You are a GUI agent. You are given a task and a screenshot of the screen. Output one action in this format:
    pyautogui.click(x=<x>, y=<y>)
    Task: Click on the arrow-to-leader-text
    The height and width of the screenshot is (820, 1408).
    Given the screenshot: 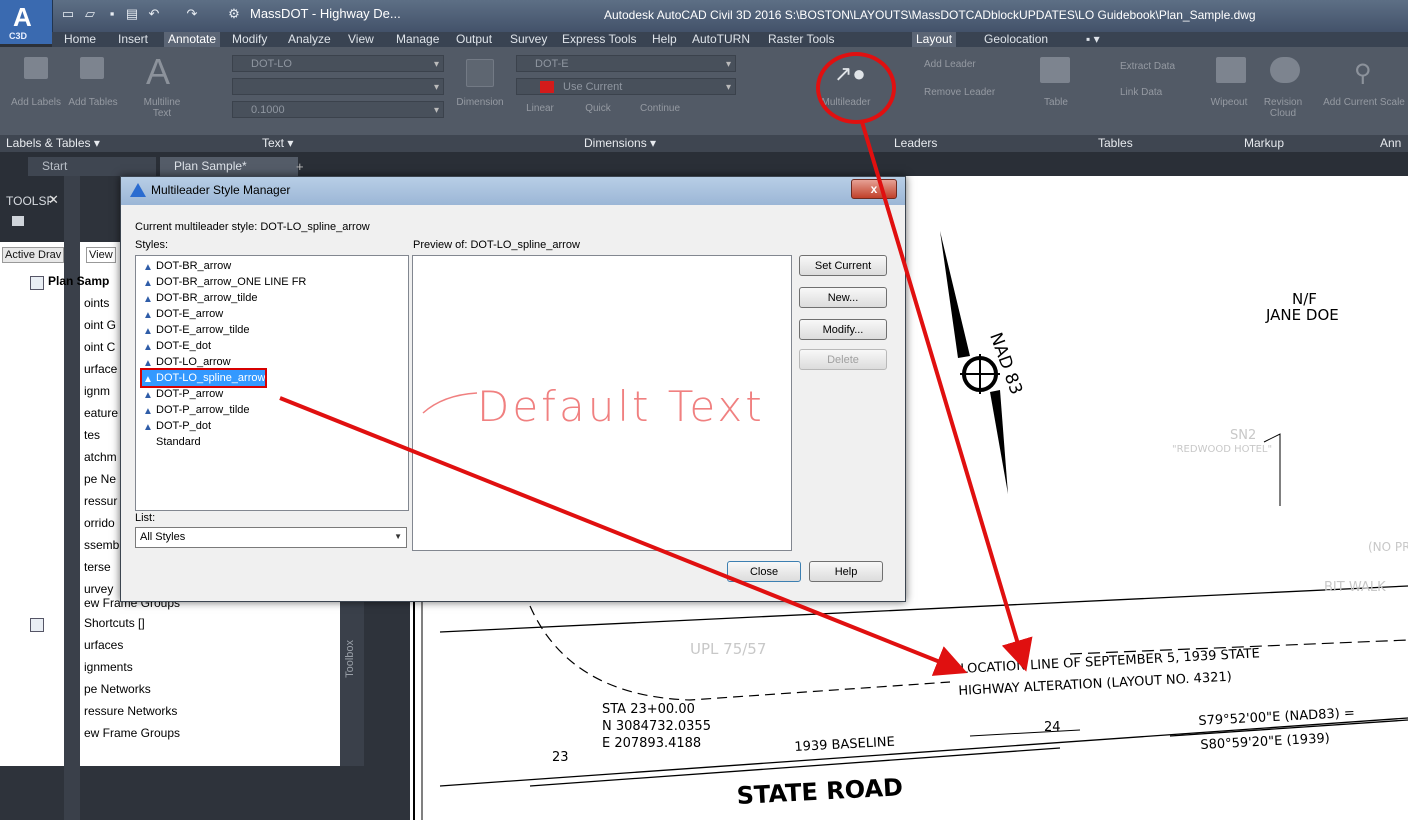 What is the action you would take?
    pyautogui.click(x=946, y=396)
    